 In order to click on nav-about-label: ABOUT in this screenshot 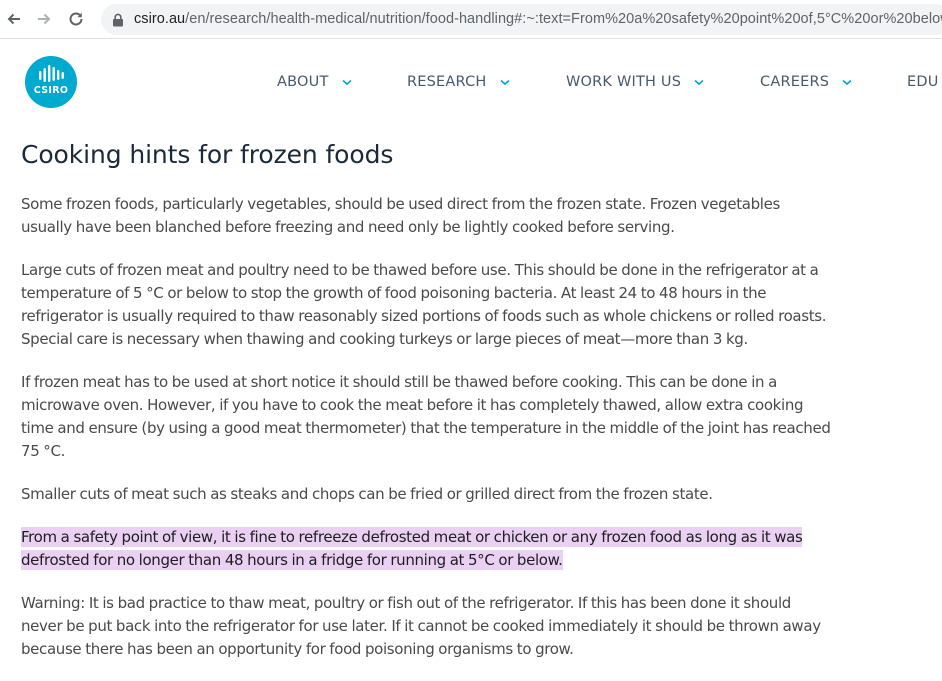, I will do `click(303, 82)`.